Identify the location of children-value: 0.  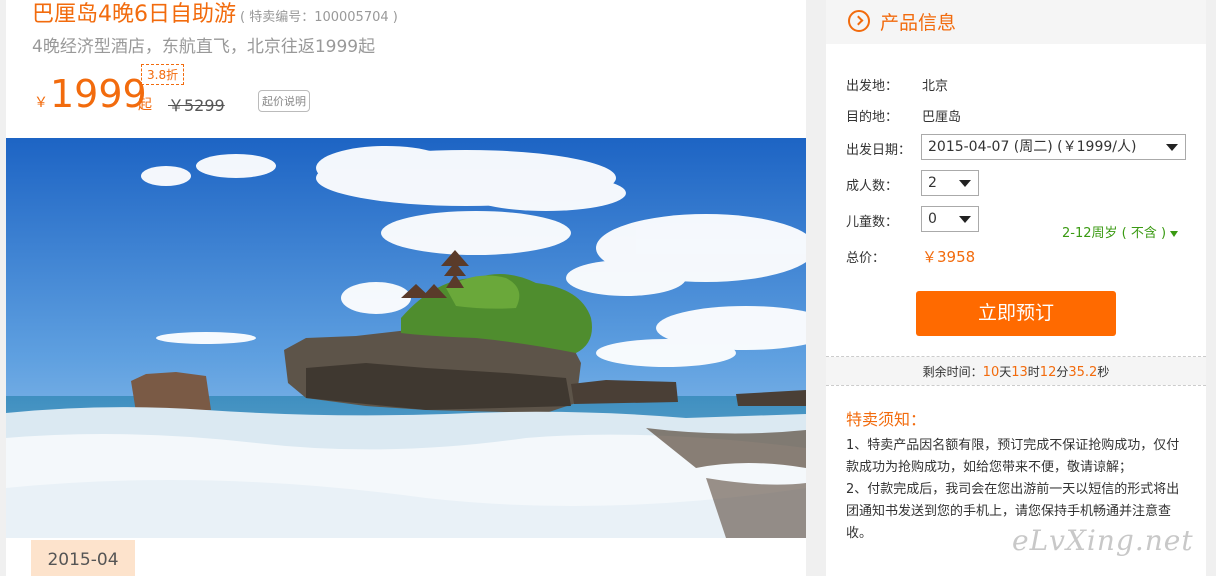
(932, 219).